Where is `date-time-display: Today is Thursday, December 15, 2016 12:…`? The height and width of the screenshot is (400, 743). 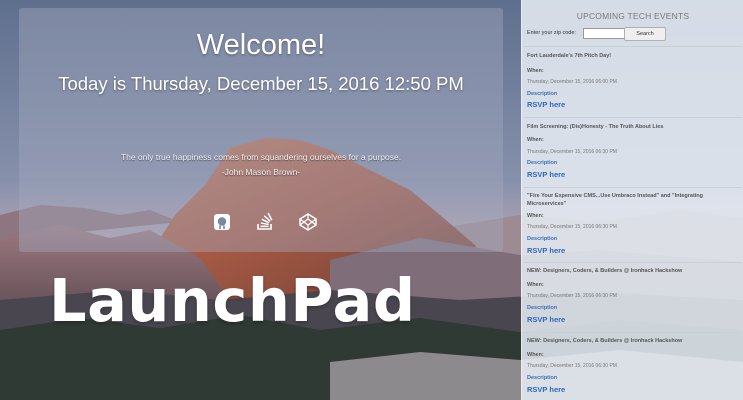 date-time-display: Today is Thursday, December 15, 2016 12:… is located at coordinates (261, 83).